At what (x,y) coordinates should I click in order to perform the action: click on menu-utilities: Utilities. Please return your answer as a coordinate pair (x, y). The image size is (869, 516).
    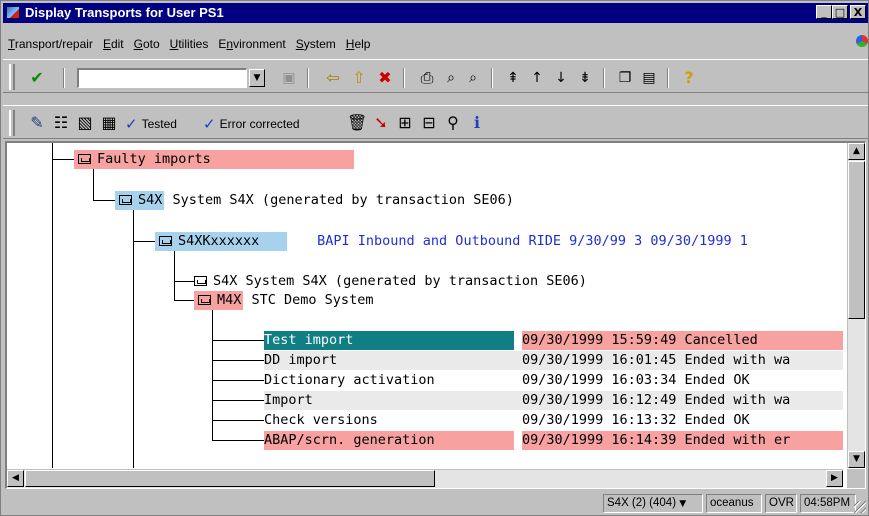
    Looking at the image, I should click on (189, 44).